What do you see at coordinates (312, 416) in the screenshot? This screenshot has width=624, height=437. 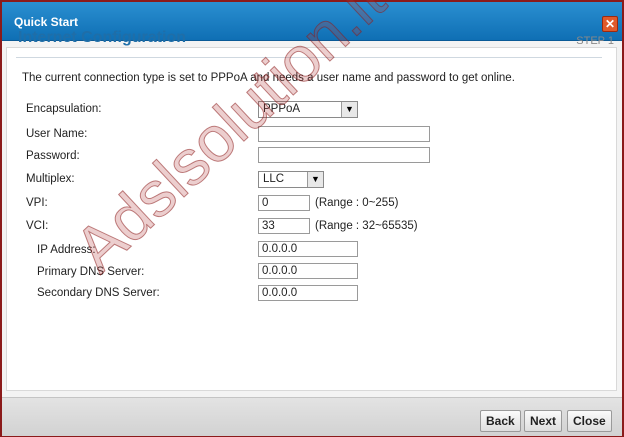 I see `footer-bar: Back Next Close` at bounding box center [312, 416].